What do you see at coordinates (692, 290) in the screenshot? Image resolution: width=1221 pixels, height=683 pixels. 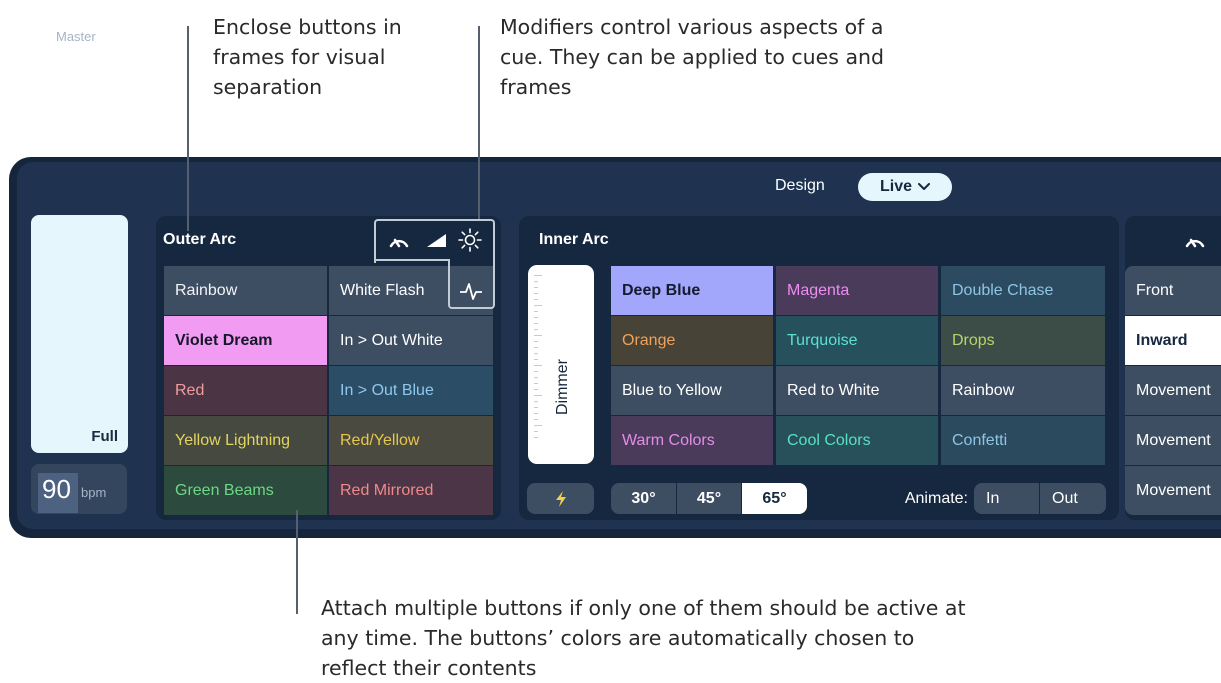 I see `button-deep-blue: Deep Blue` at bounding box center [692, 290].